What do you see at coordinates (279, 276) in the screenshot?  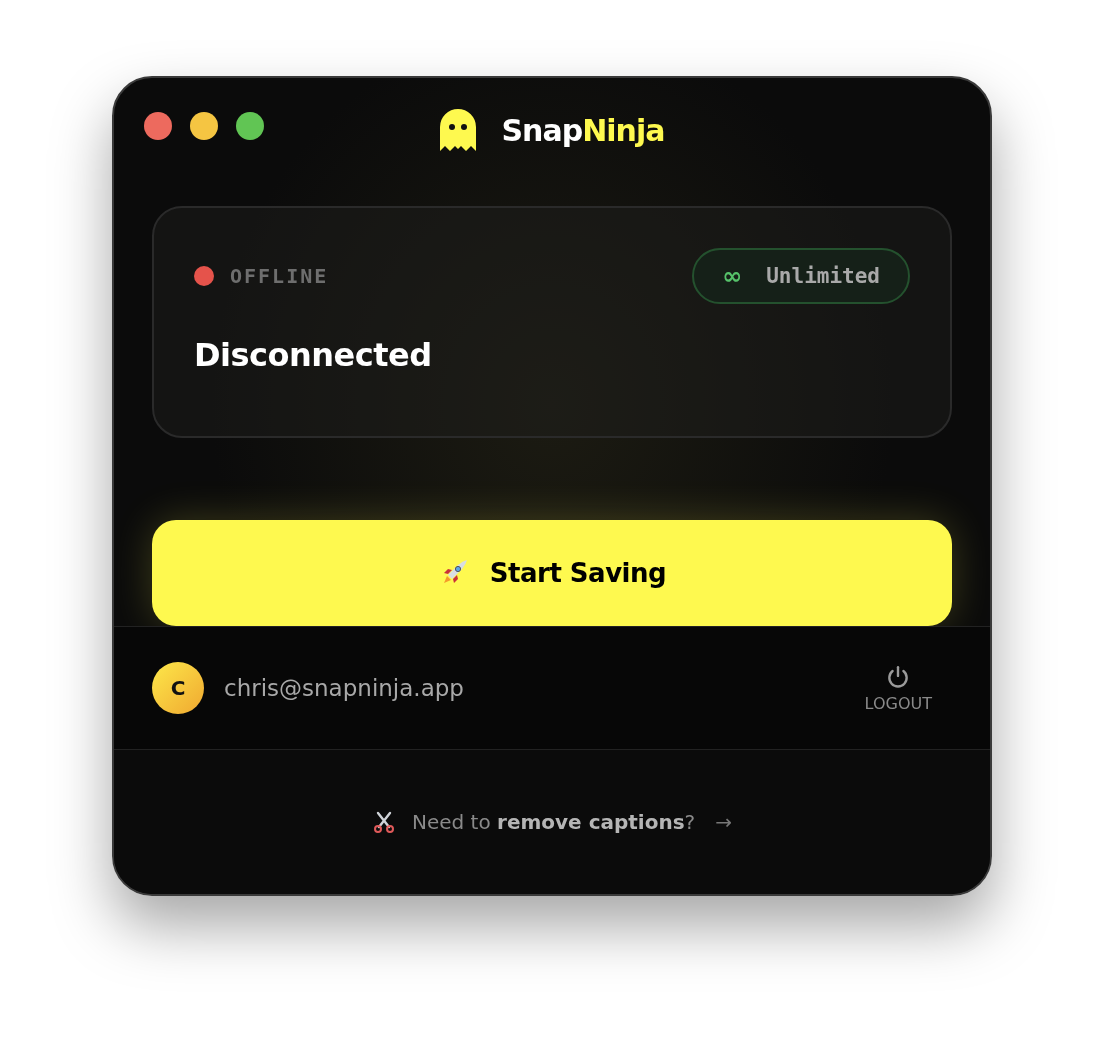 I see `status-label: OFFLINE` at bounding box center [279, 276].